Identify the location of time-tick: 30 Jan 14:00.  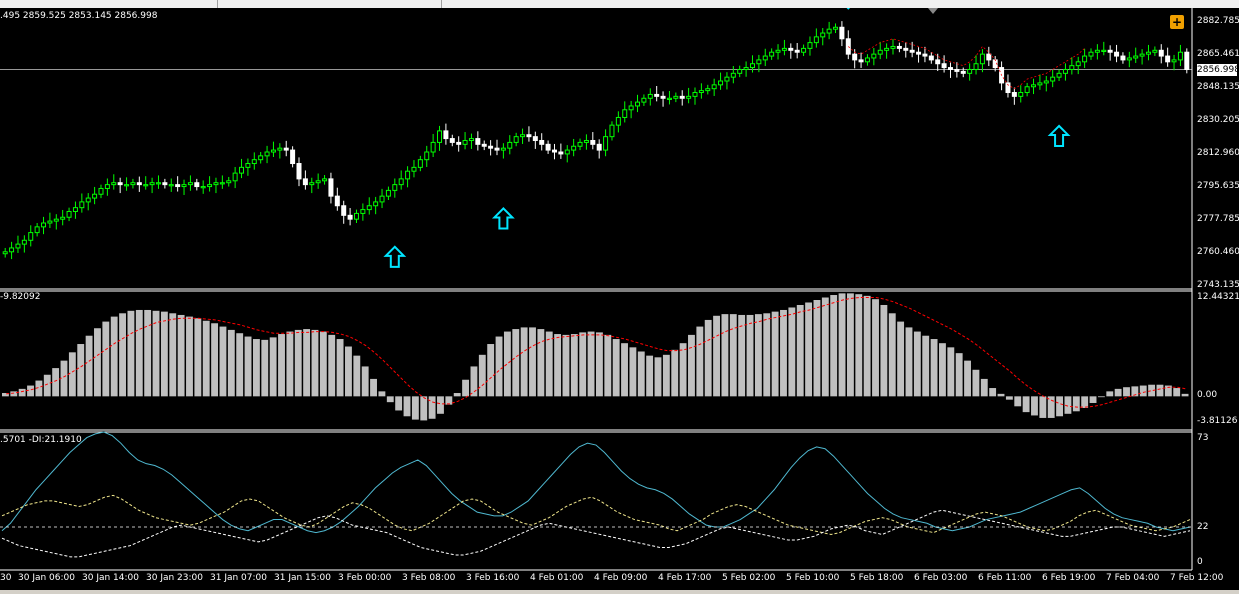
(110, 578).